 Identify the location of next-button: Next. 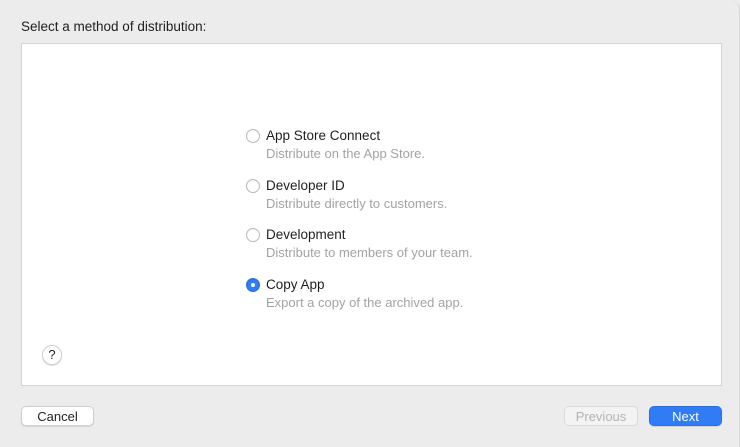
(685, 416).